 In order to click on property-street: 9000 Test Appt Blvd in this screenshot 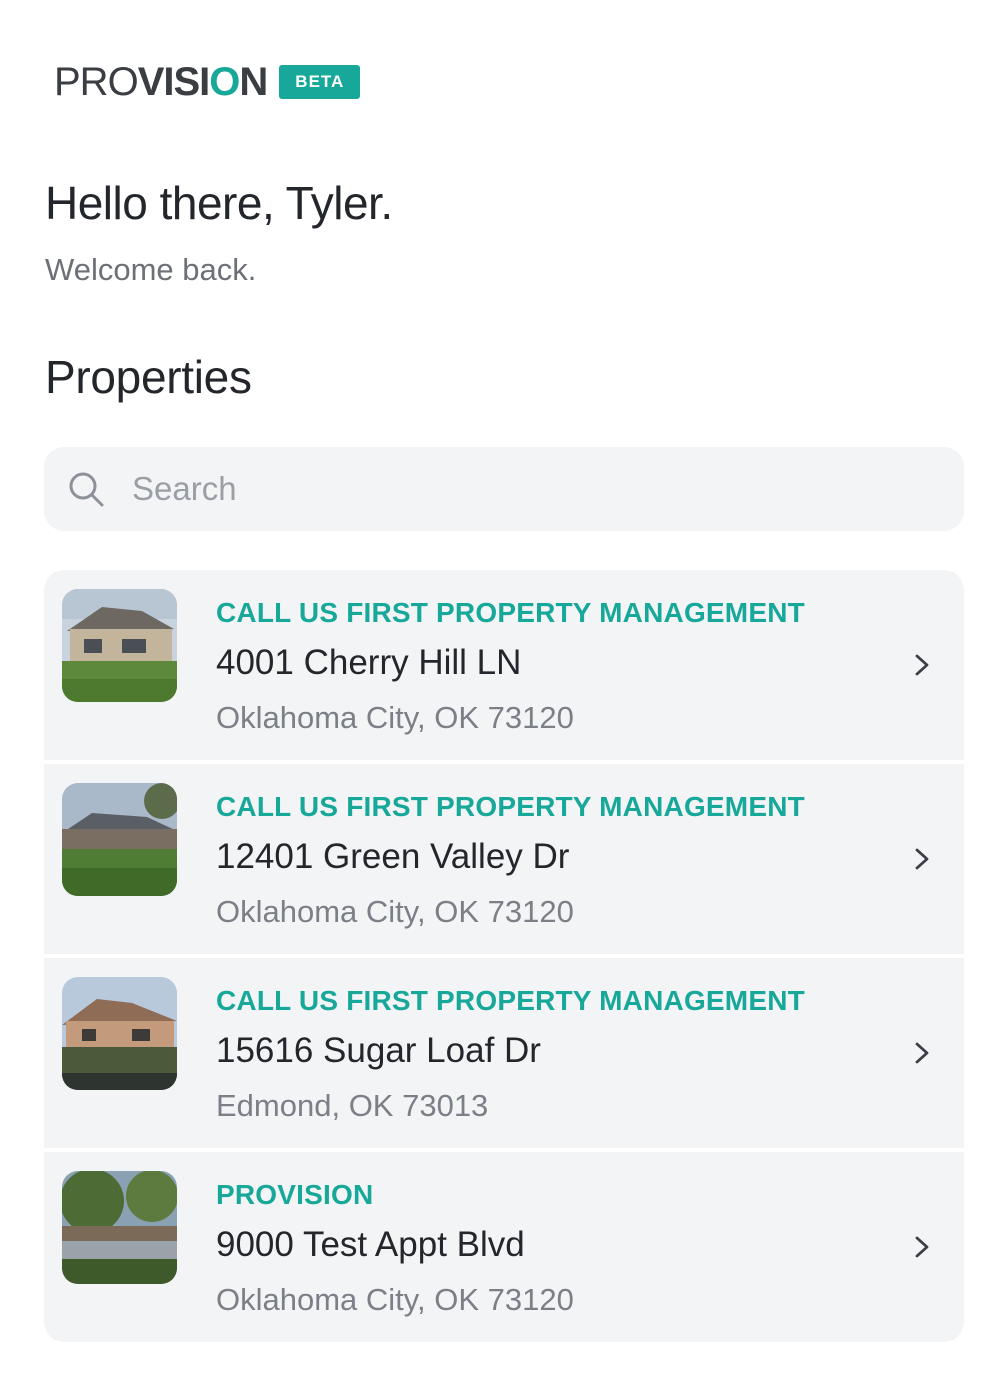, I will do `click(370, 1244)`.